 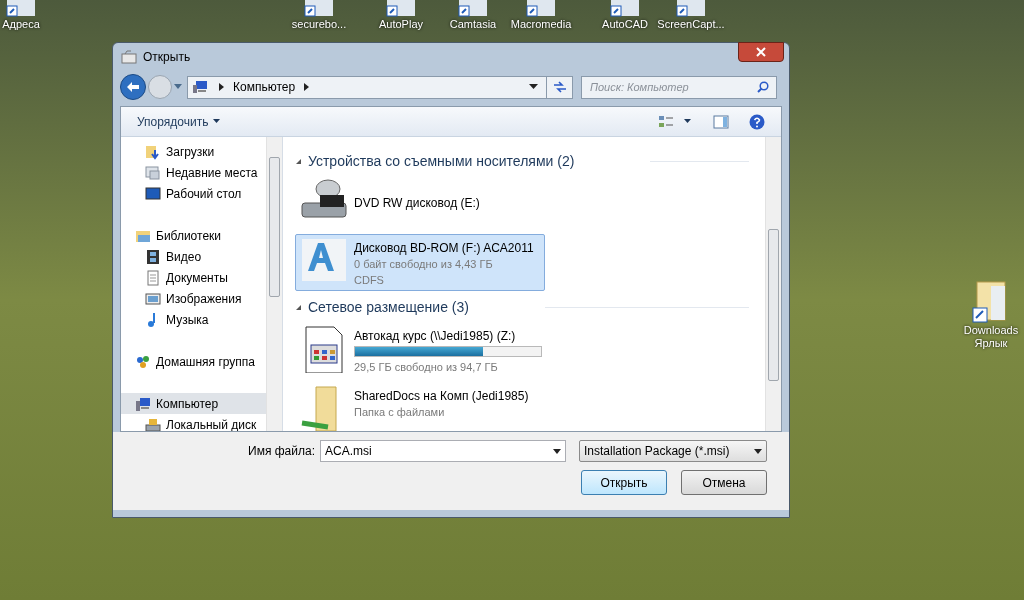 What do you see at coordinates (625, 24) in the screenshot?
I see `desktop-icon-label: AutoCAD` at bounding box center [625, 24].